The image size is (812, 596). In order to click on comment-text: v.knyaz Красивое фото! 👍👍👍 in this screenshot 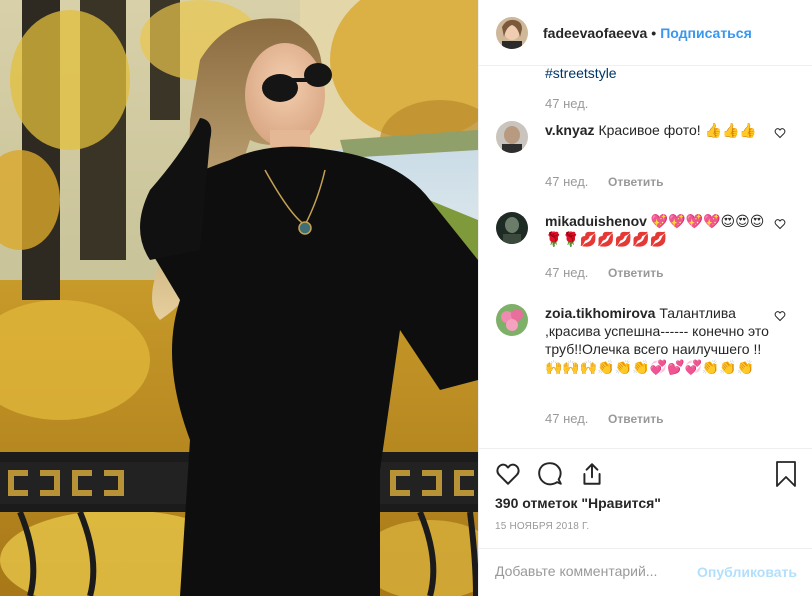, I will do `click(660, 130)`.